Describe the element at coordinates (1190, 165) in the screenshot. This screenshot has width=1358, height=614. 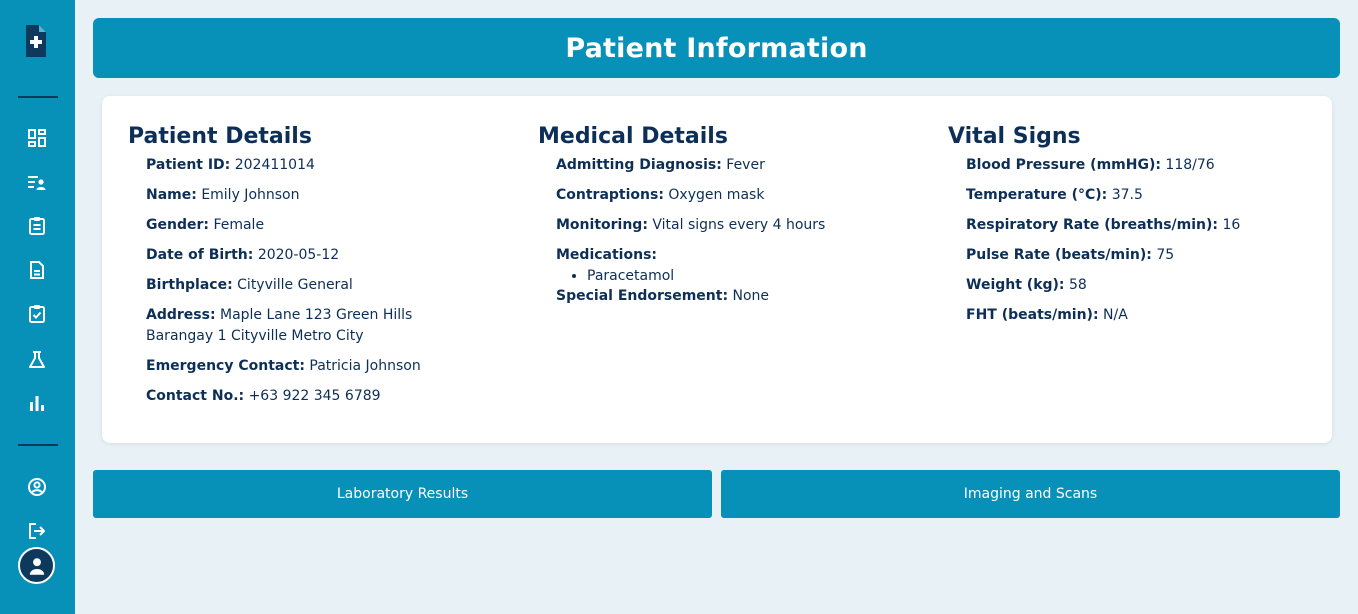
I see `field-value: 118/76` at that location.